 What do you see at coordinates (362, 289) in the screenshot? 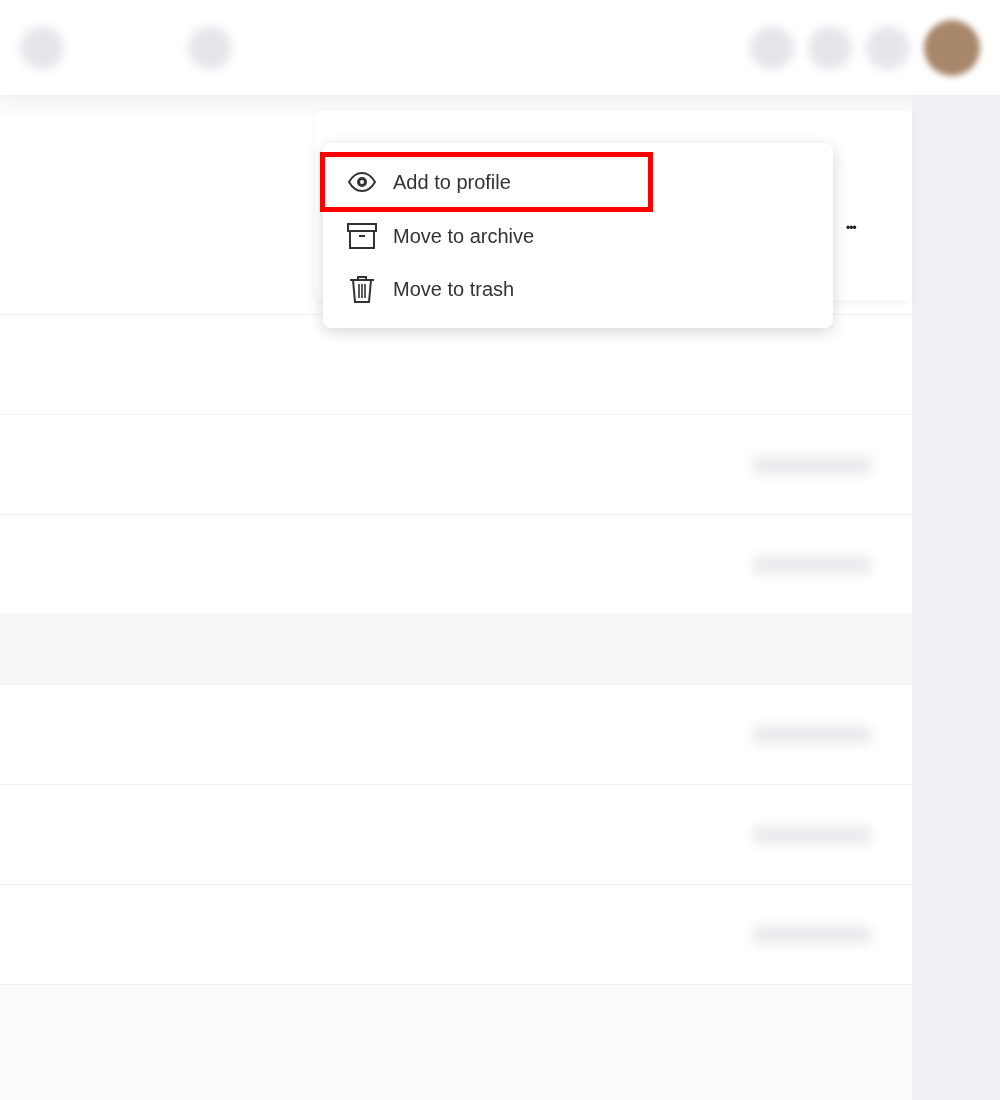
I see `trash-icon` at bounding box center [362, 289].